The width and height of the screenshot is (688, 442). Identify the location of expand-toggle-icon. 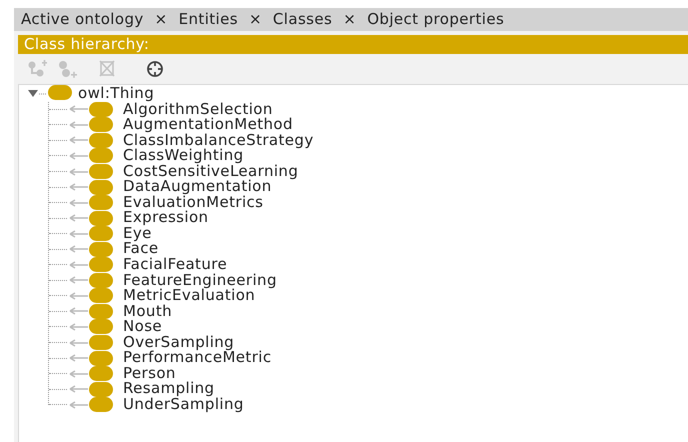
(37, 93).